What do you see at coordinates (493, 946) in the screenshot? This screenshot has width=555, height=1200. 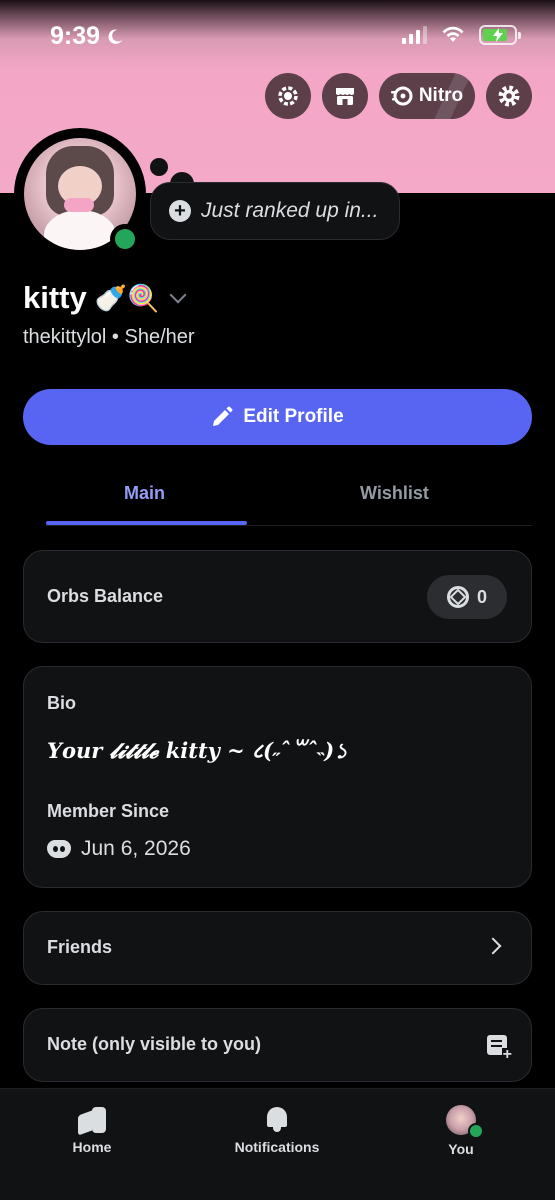 I see `chevron-right-icon` at bounding box center [493, 946].